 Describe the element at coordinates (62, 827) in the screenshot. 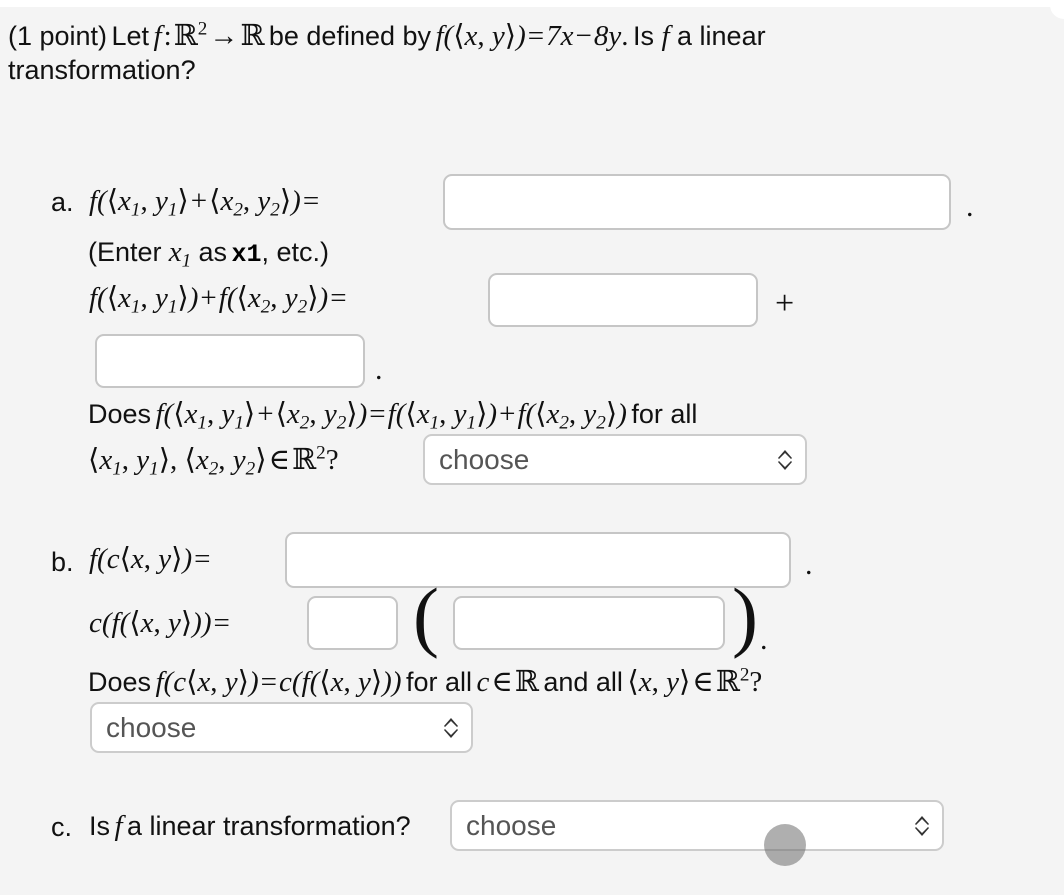

I see `part-c-marker: c.` at that location.